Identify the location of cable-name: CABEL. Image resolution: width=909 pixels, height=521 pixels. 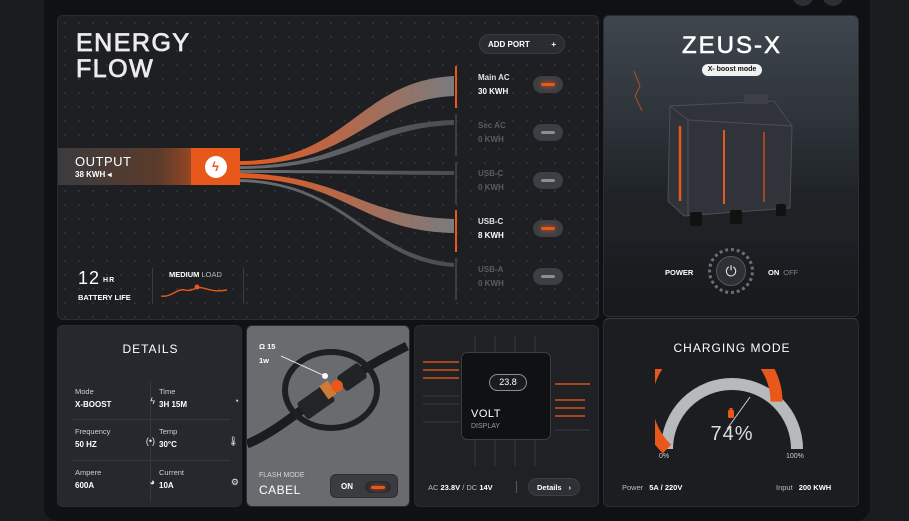
(280, 490).